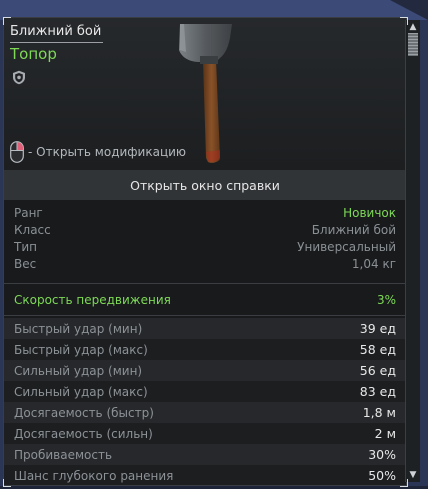 This screenshot has height=489, width=428. I want to click on stat-row: Досягаемость (быстр) 1,8 м, so click(205, 412).